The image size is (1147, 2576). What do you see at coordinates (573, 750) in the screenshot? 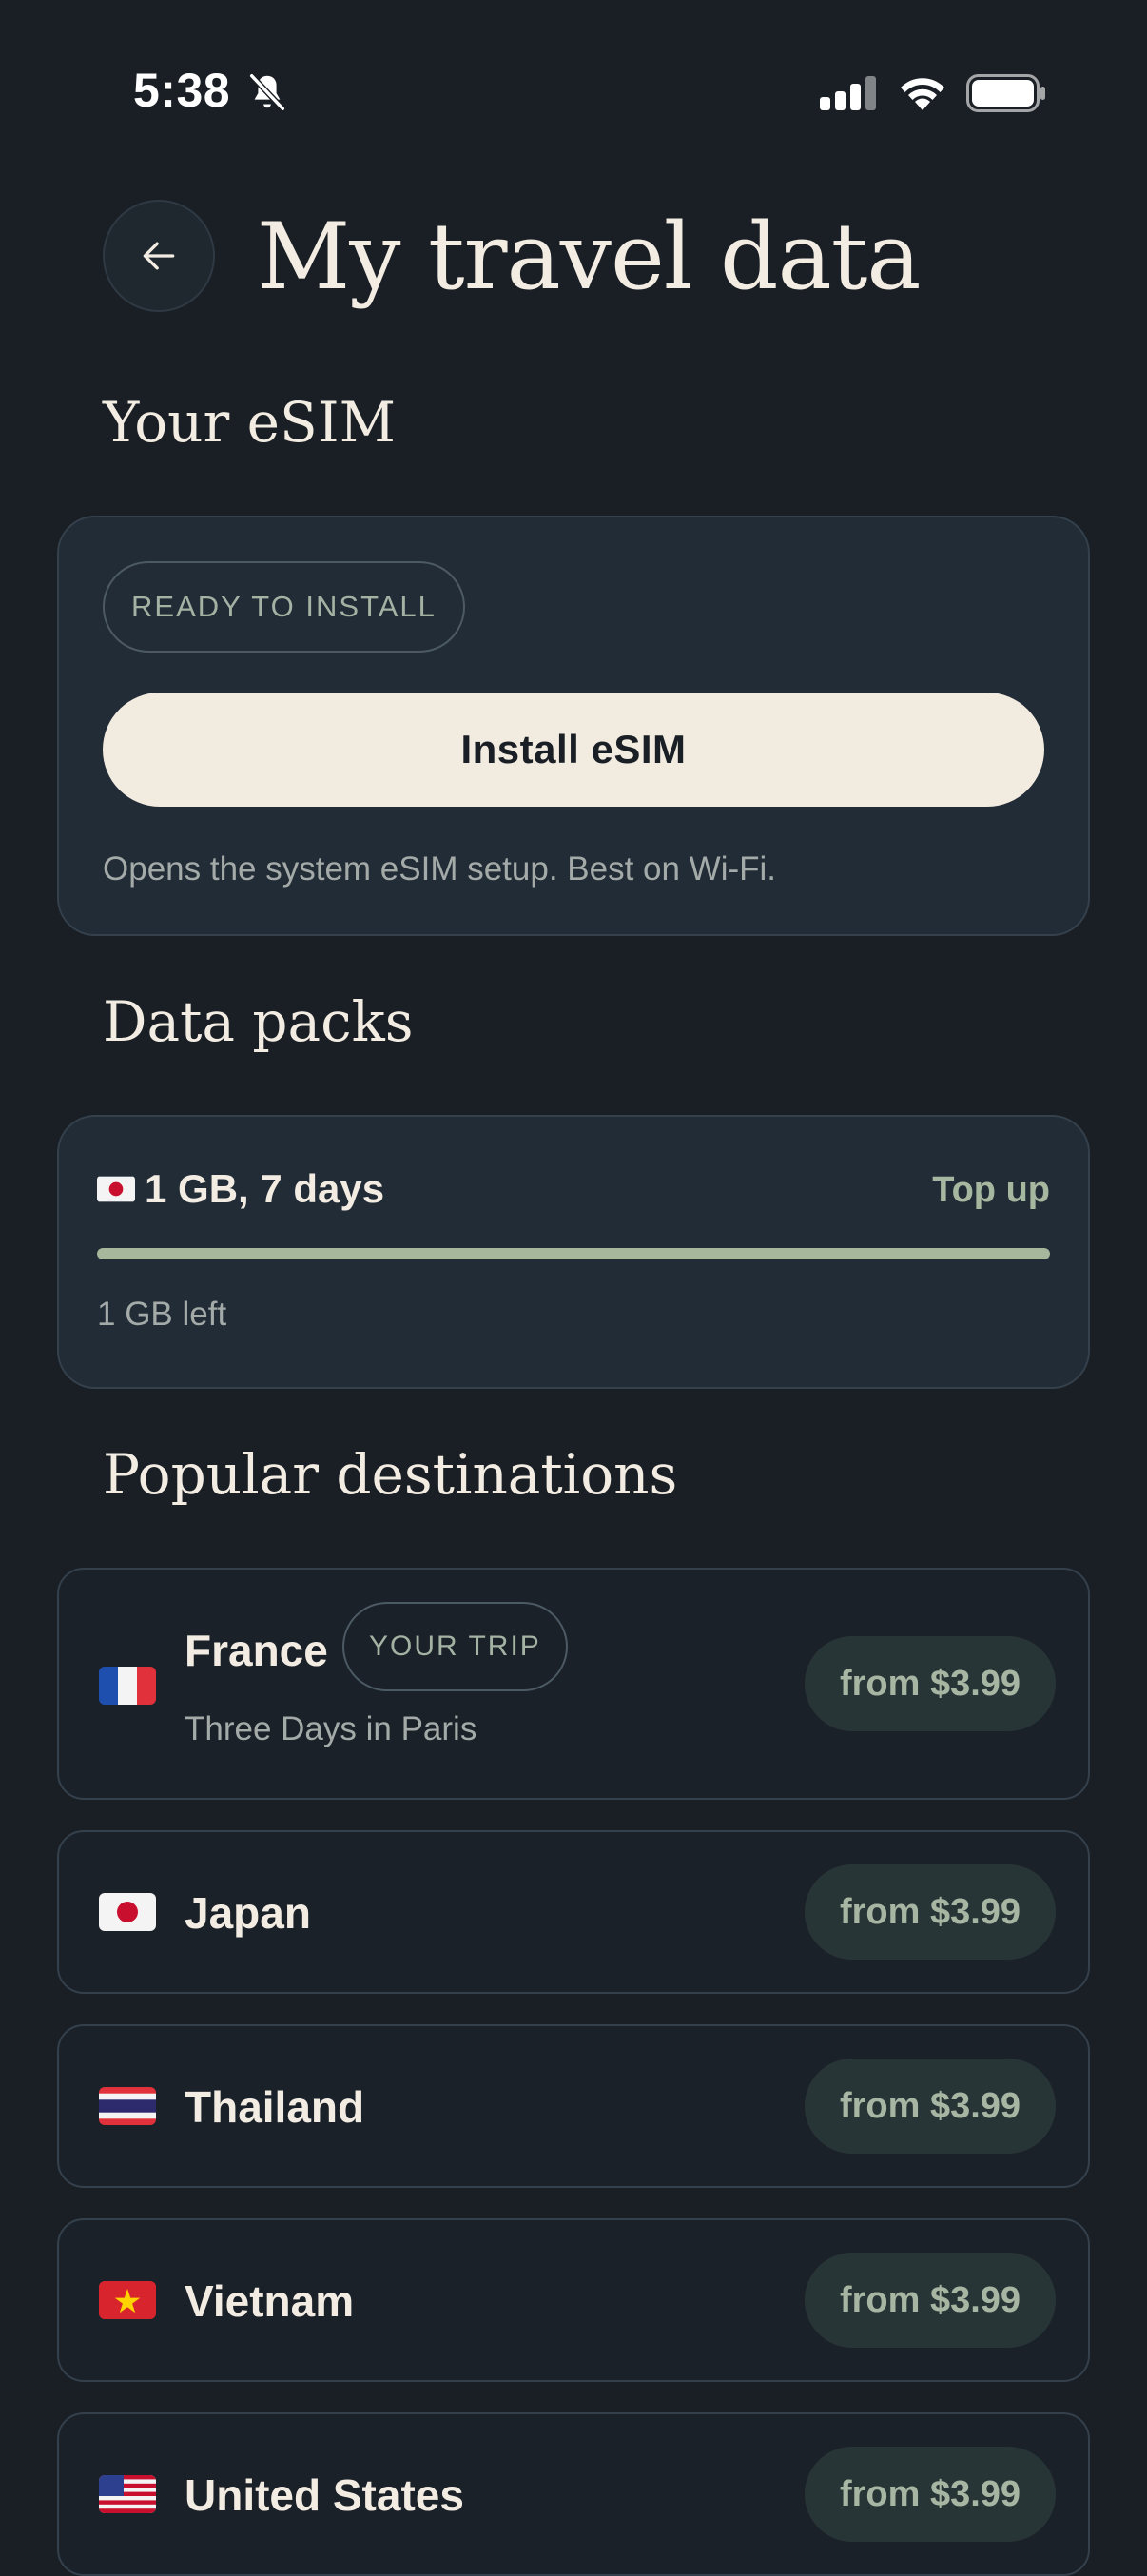
I see `install-esim-button: Install eSIM` at bounding box center [573, 750].